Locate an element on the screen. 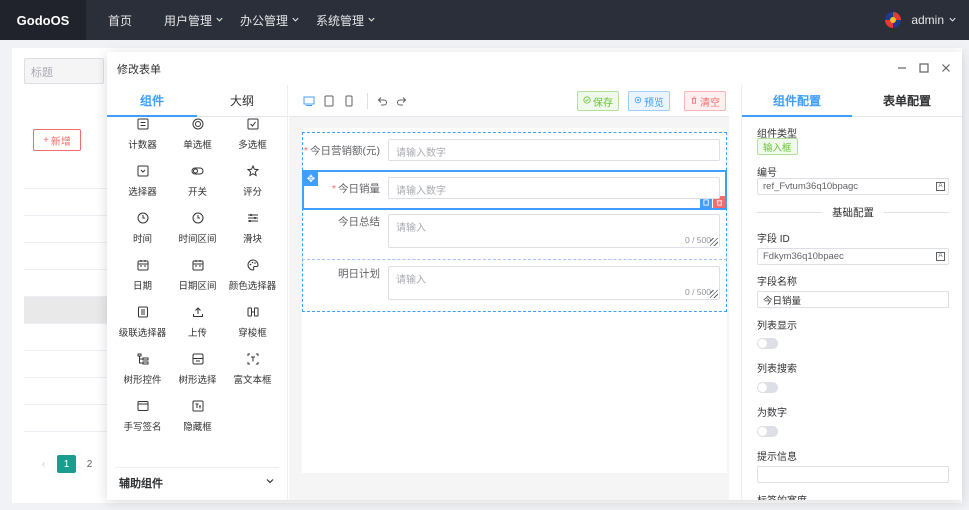 The width and height of the screenshot is (969, 510). nav-item-system-management: 系统管理 is located at coordinates (350, 20).